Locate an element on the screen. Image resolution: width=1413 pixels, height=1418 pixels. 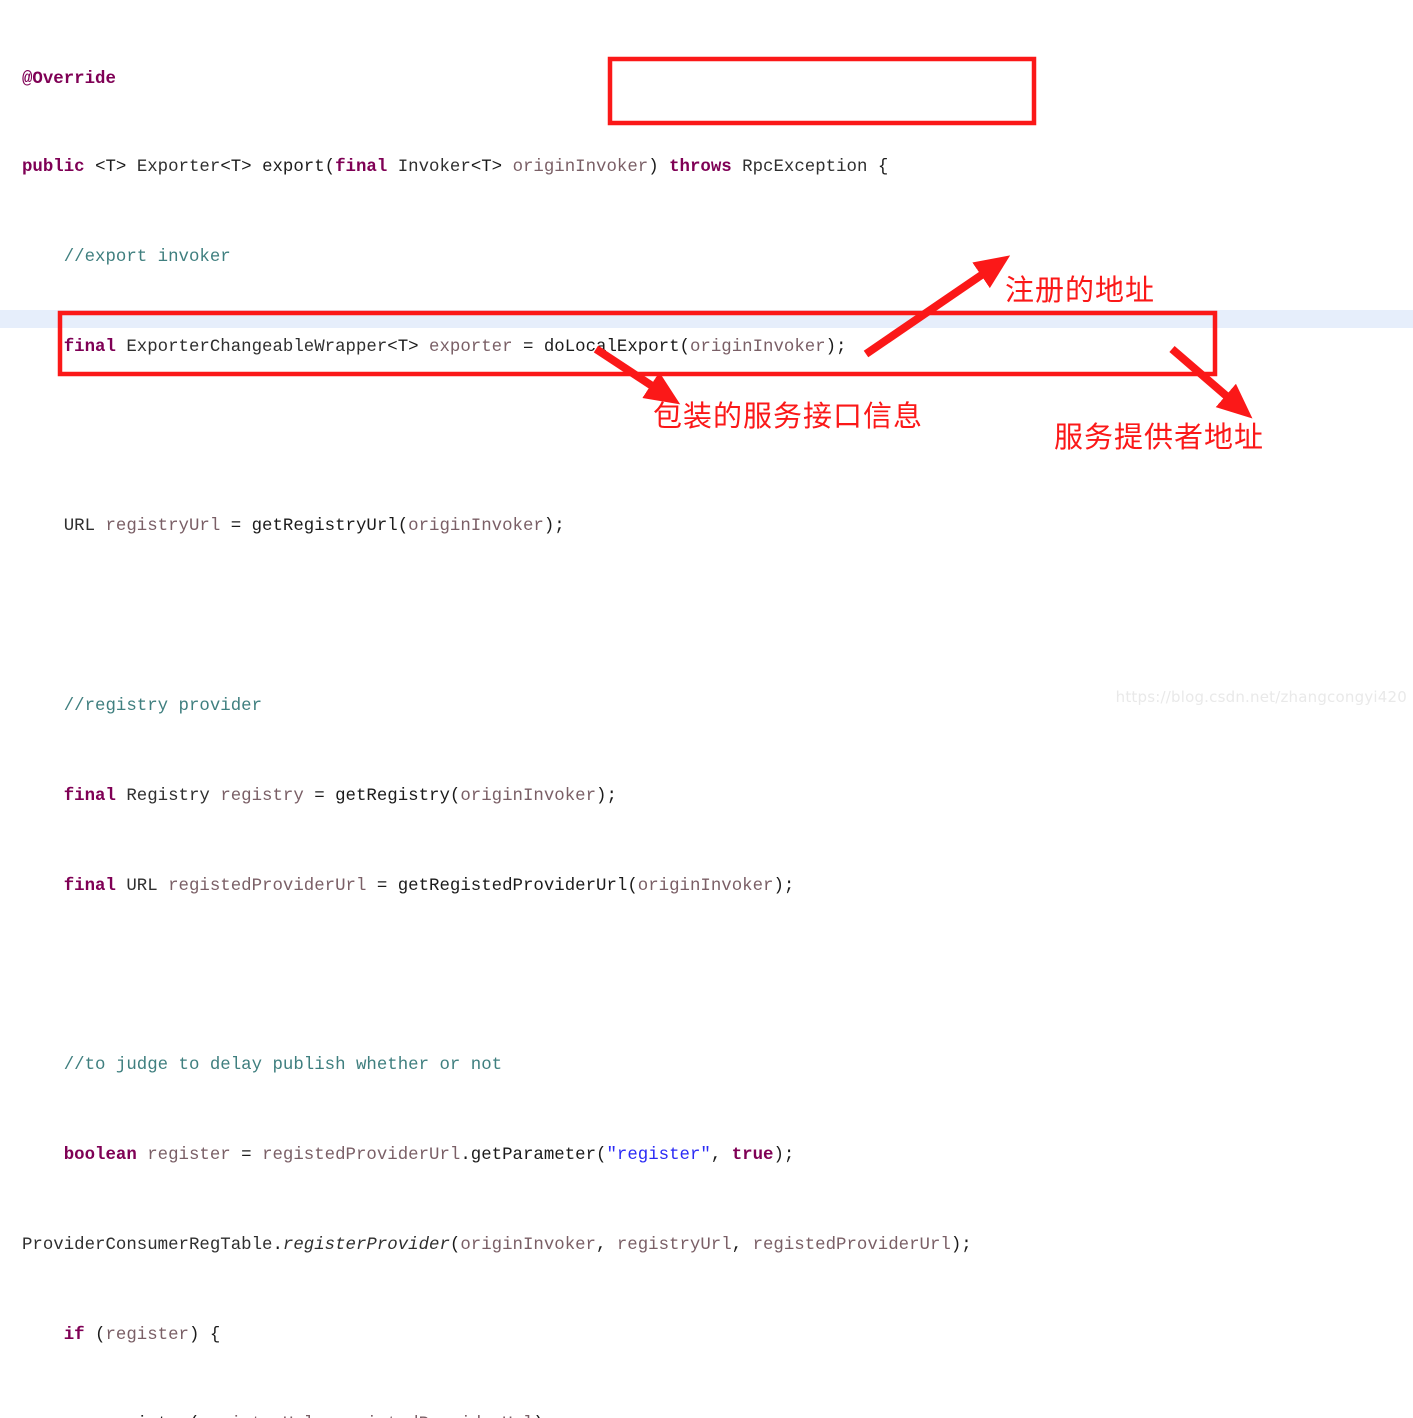
code-line: //export invoker is located at coordinates (147, 257).